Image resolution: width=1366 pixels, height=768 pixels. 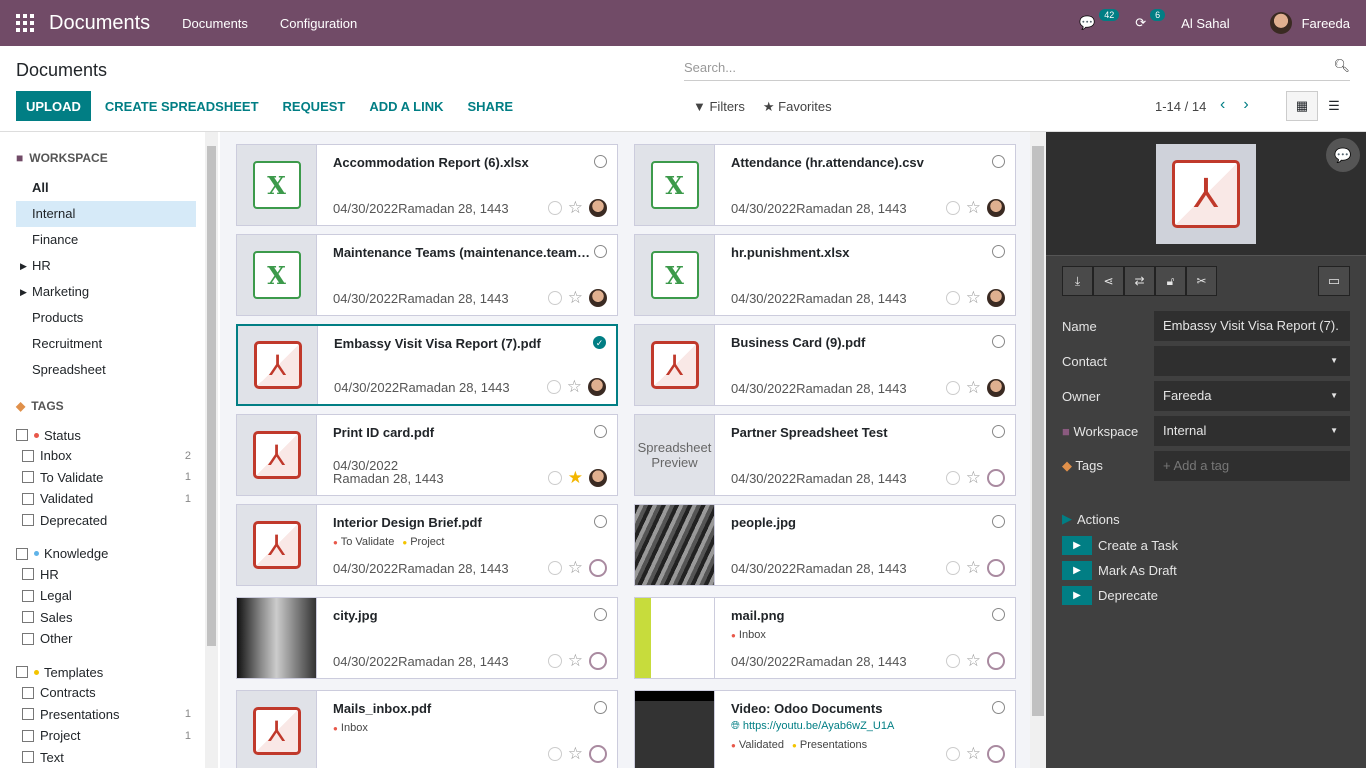 What do you see at coordinates (865, 726) in the screenshot?
I see `document-url-link: 🌐︎ https://youtu.be/Ayab6wZ_U1A` at bounding box center [865, 726].